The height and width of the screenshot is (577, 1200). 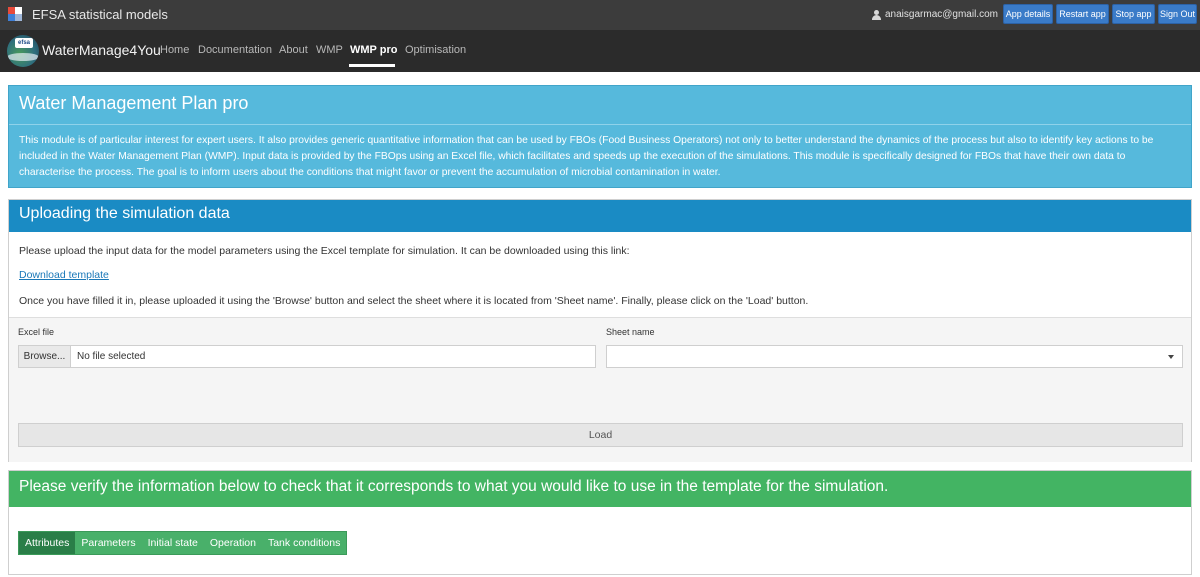 I want to click on load-button: Load, so click(x=600, y=435).